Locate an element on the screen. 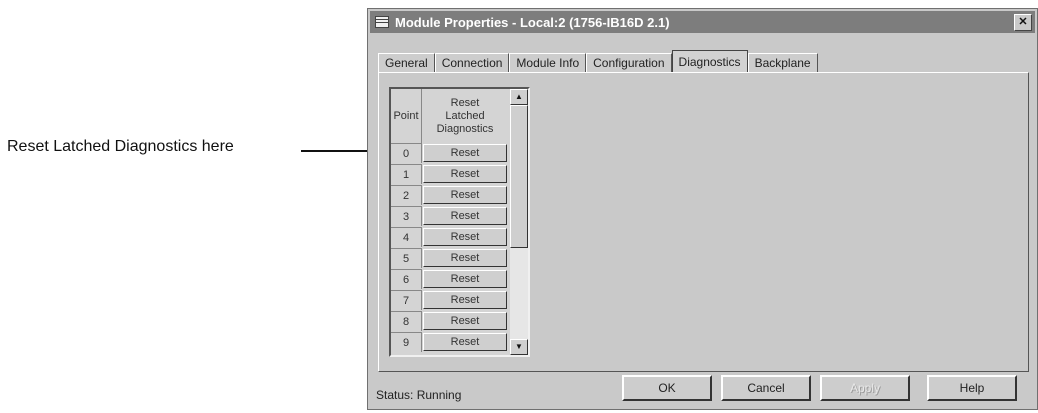 The height and width of the screenshot is (413, 1038). grid-scrollbar: ▲ ▼ is located at coordinates (519, 222).